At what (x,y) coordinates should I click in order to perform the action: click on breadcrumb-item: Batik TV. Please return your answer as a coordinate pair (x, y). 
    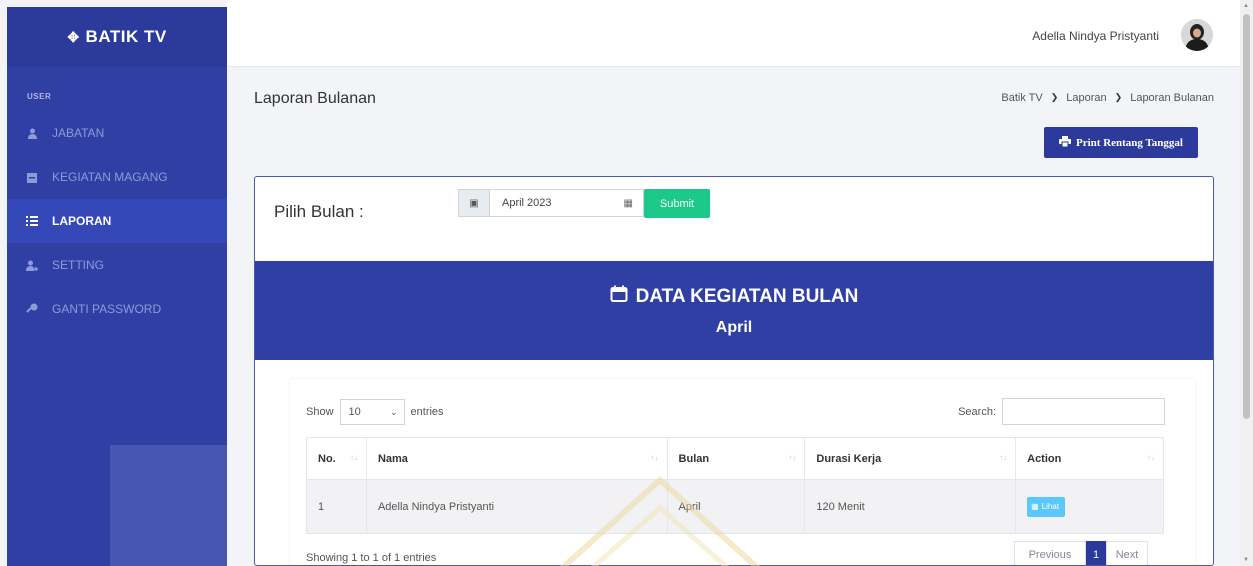
    Looking at the image, I should click on (1021, 98).